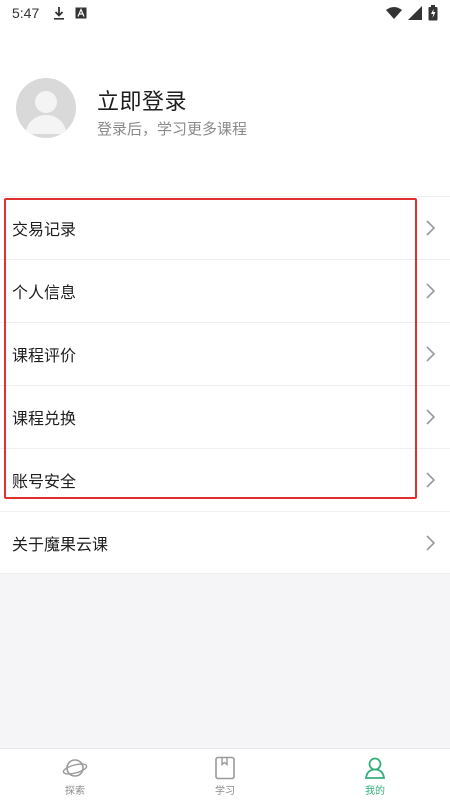  What do you see at coordinates (44, 356) in the screenshot?
I see `menu-item-label: 课程评价` at bounding box center [44, 356].